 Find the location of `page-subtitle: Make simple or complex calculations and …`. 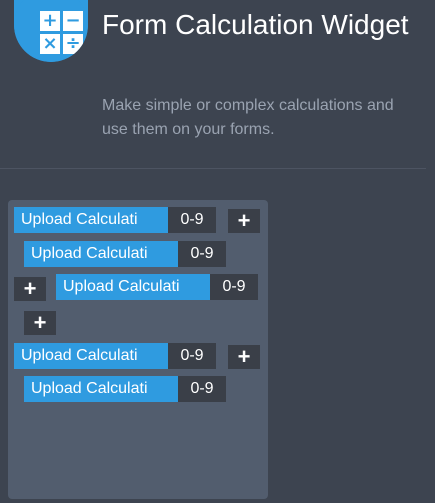

page-subtitle: Make simple or complex calculations and … is located at coordinates (248, 117).